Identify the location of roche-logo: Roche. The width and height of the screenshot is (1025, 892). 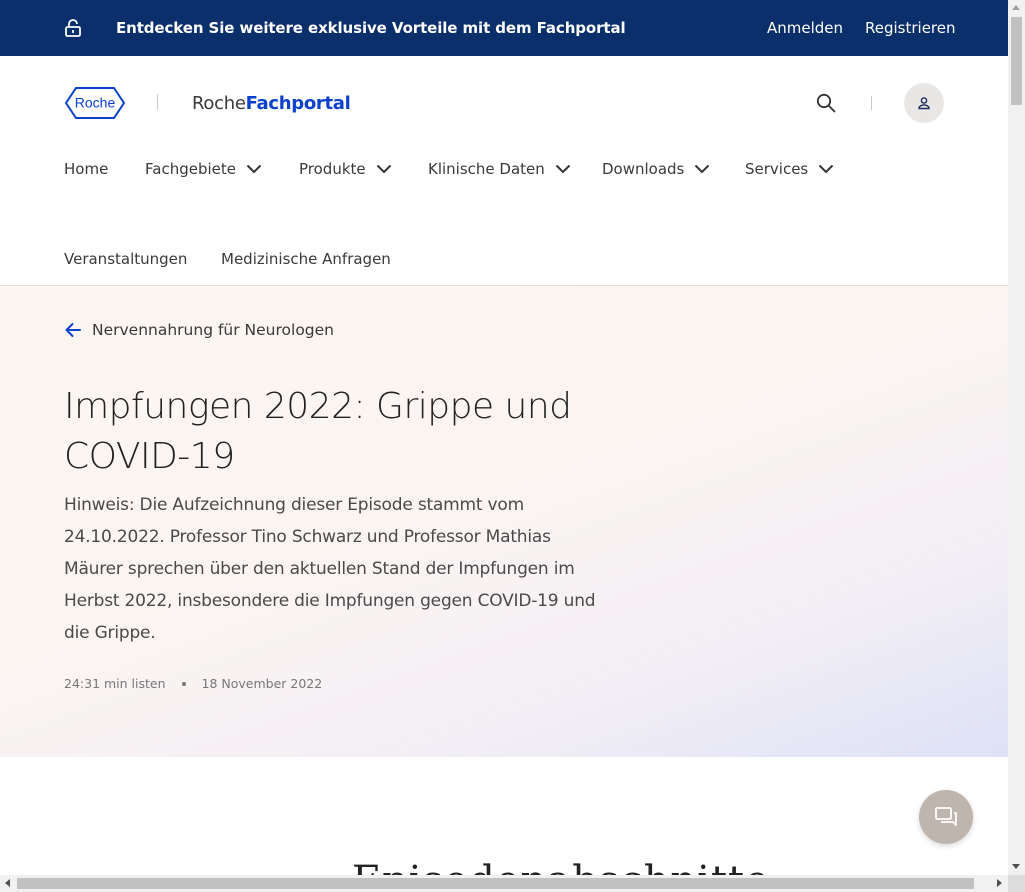
(95, 103).